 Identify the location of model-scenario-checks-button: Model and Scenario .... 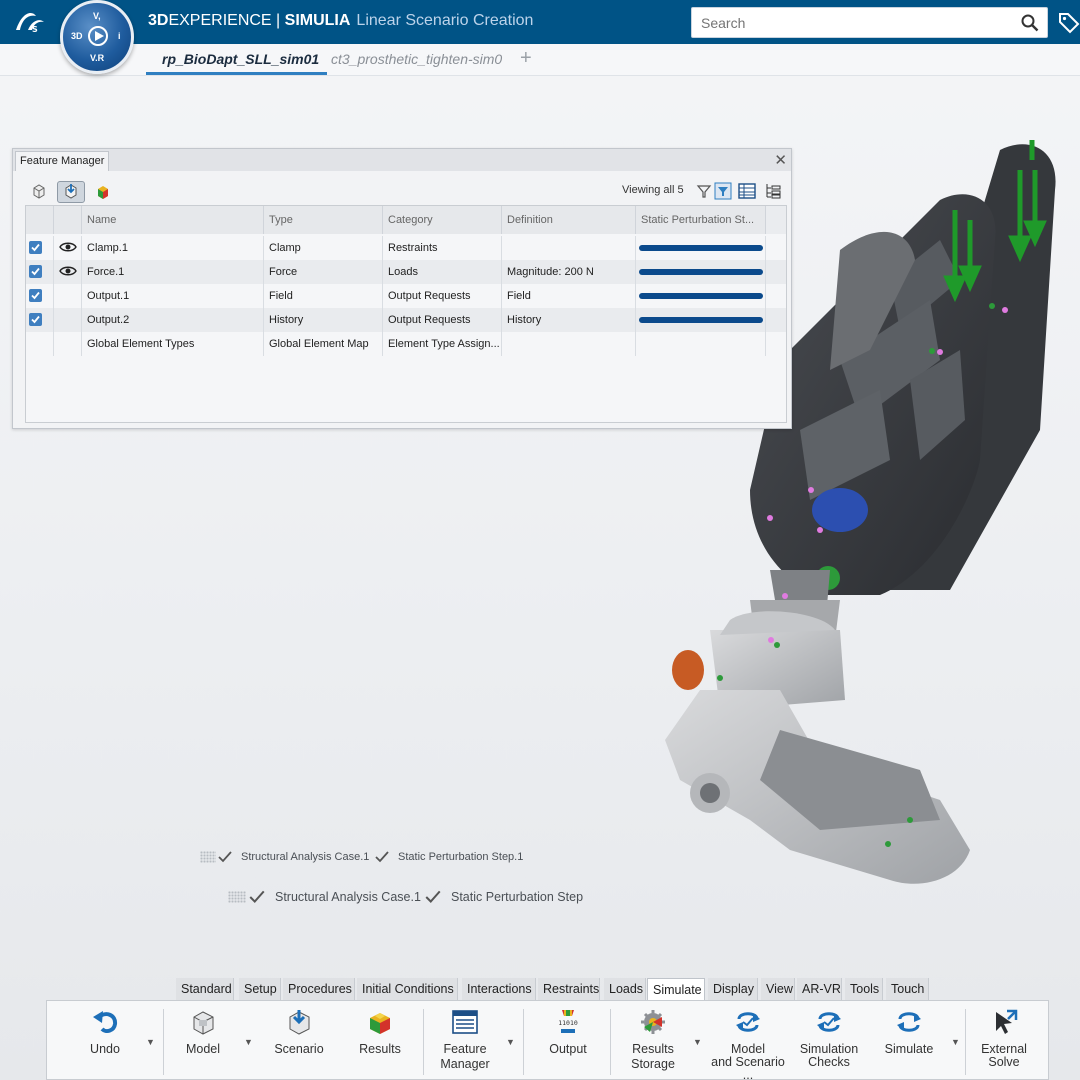
(748, 1040).